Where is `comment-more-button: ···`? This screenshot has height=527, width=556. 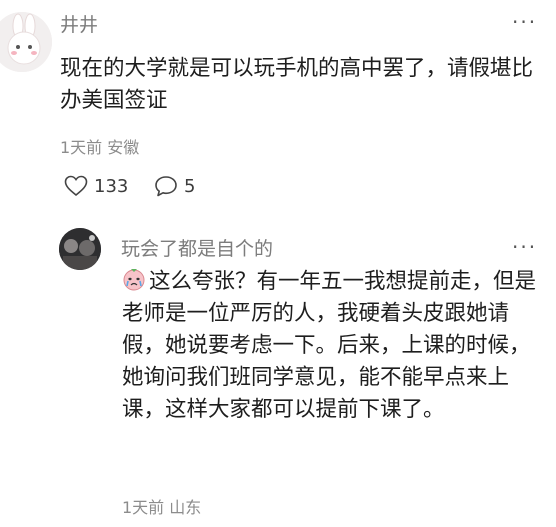 comment-more-button: ··· is located at coordinates (524, 22).